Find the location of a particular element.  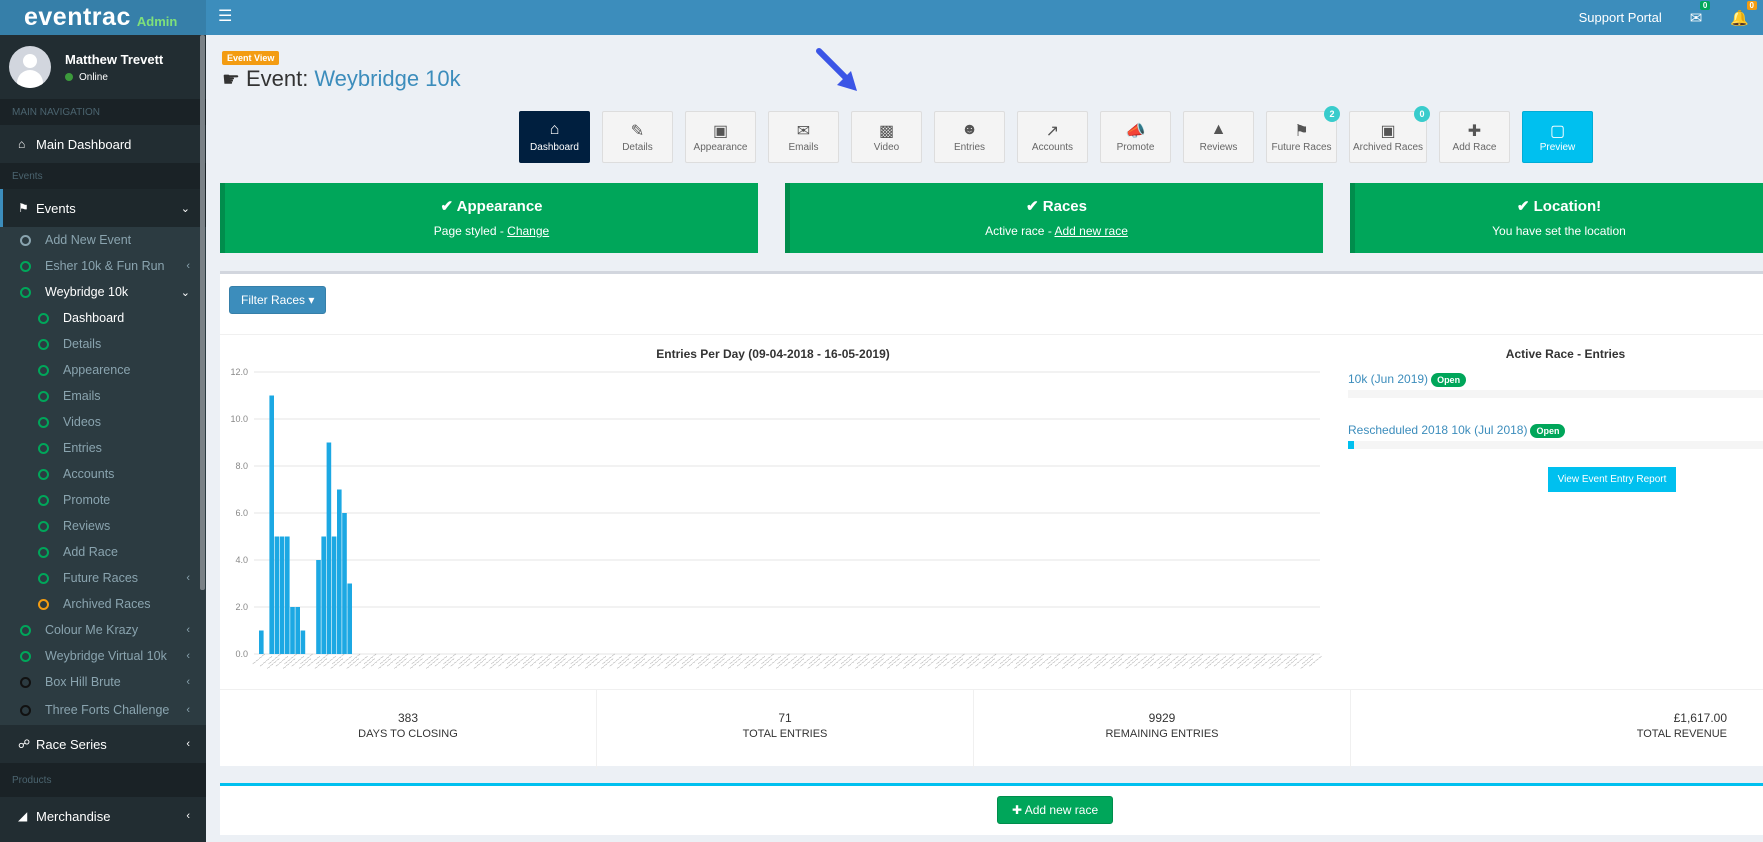

toolbar-appearance-button: ▣ Appearance is located at coordinates (720, 137).